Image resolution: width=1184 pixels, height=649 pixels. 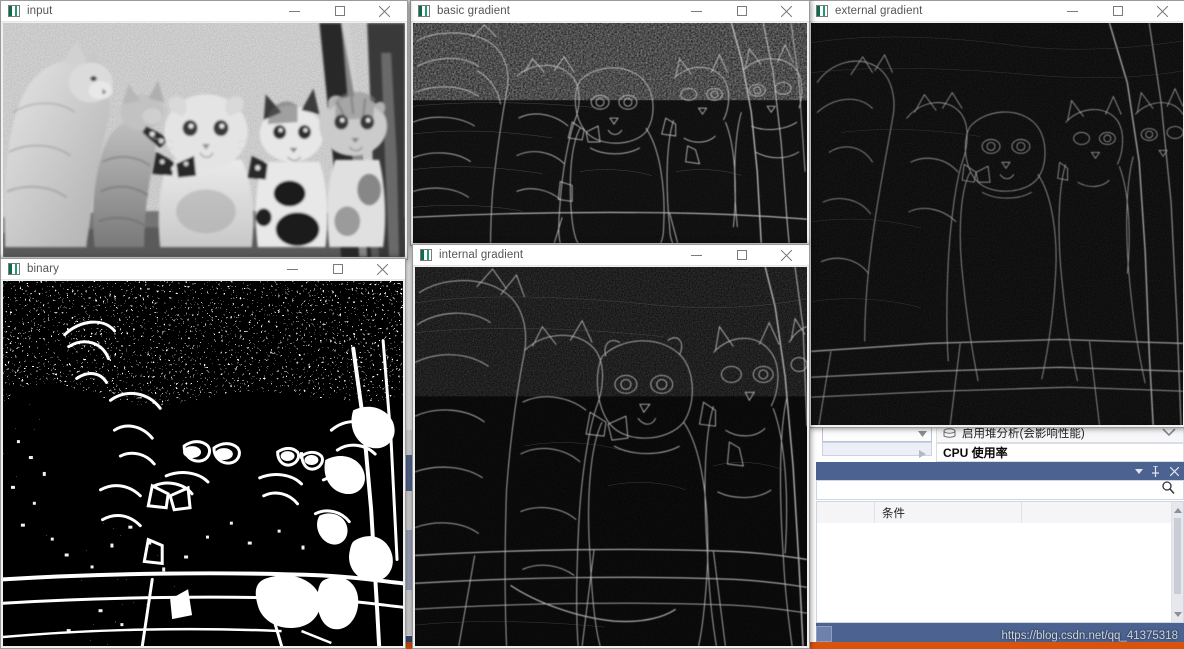 What do you see at coordinates (1177, 614) in the screenshot?
I see `scroll-down-arrow-icon` at bounding box center [1177, 614].